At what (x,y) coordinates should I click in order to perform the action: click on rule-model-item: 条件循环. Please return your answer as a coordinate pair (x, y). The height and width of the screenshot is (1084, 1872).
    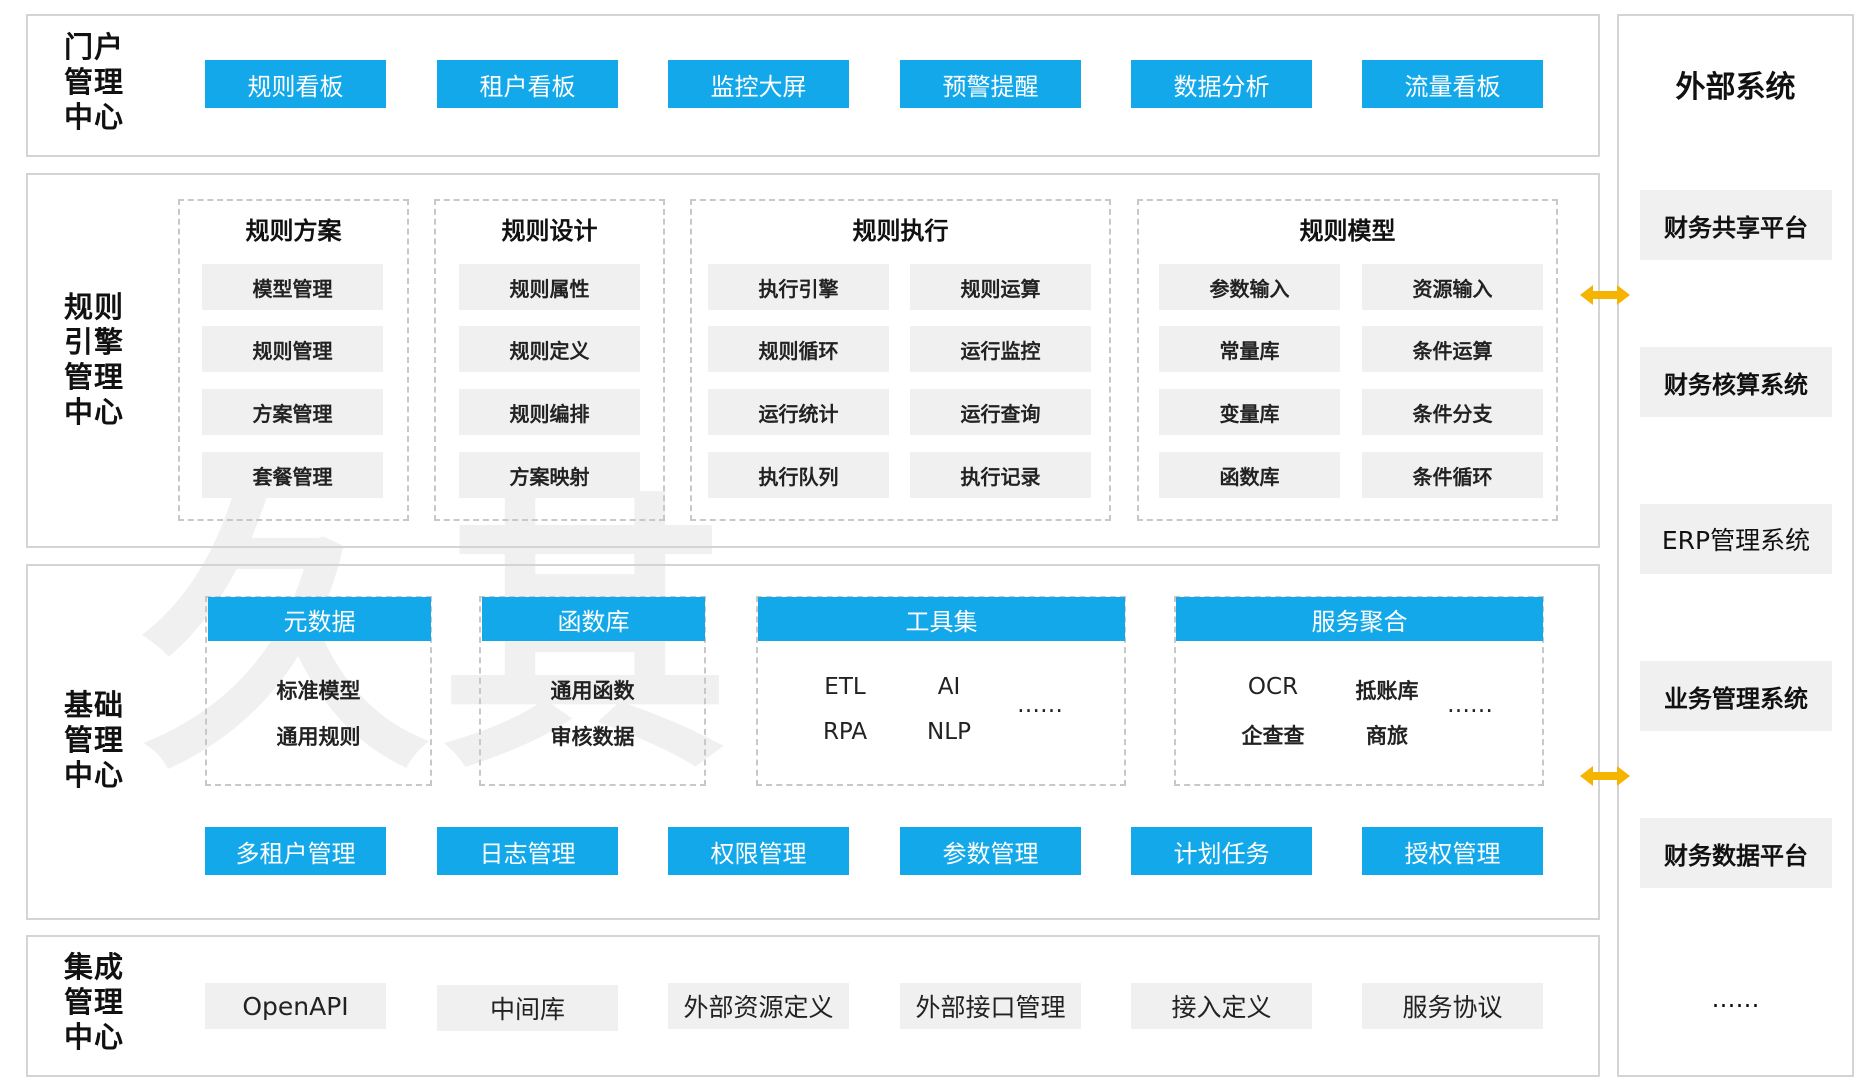
    Looking at the image, I should click on (1452, 475).